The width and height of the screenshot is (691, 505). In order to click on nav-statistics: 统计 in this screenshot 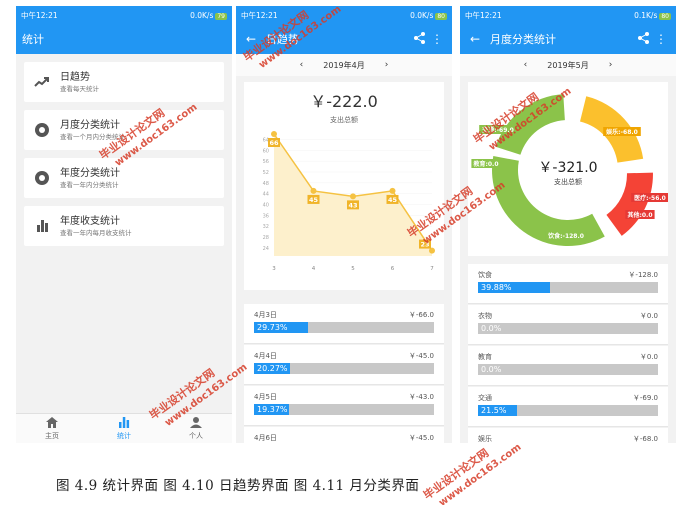, I will do `click(124, 428)`.